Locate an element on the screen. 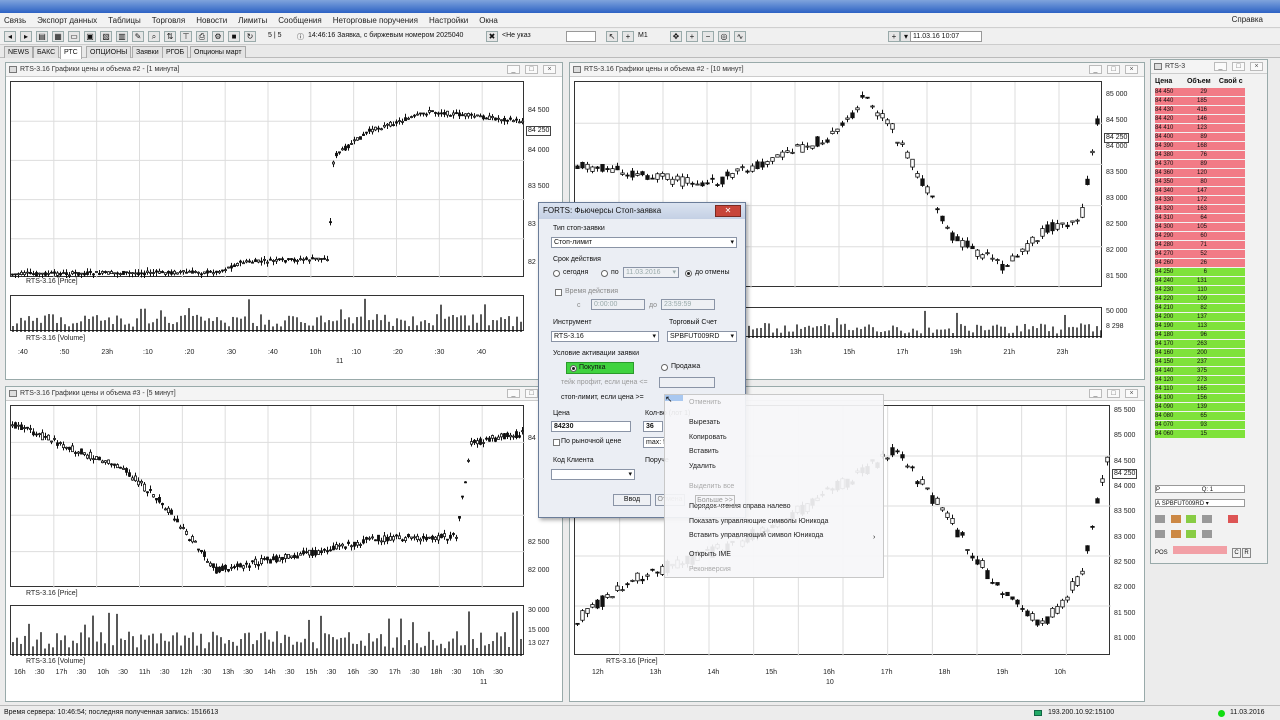 The image size is (1280, 720). dialog-close-button: ✕ is located at coordinates (728, 211).